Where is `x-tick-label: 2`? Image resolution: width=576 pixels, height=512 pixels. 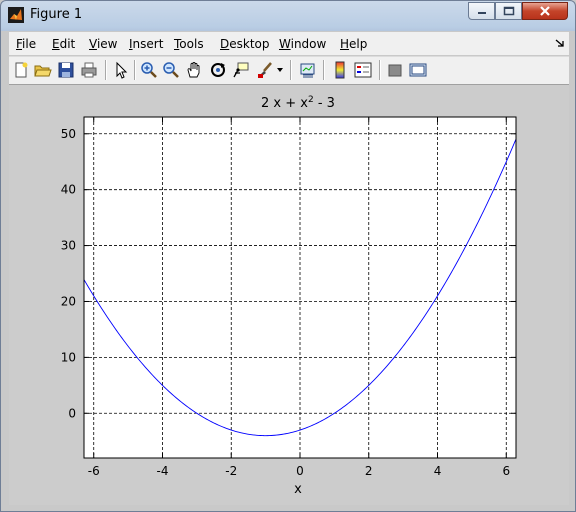
x-tick-label: 2 is located at coordinates (369, 471).